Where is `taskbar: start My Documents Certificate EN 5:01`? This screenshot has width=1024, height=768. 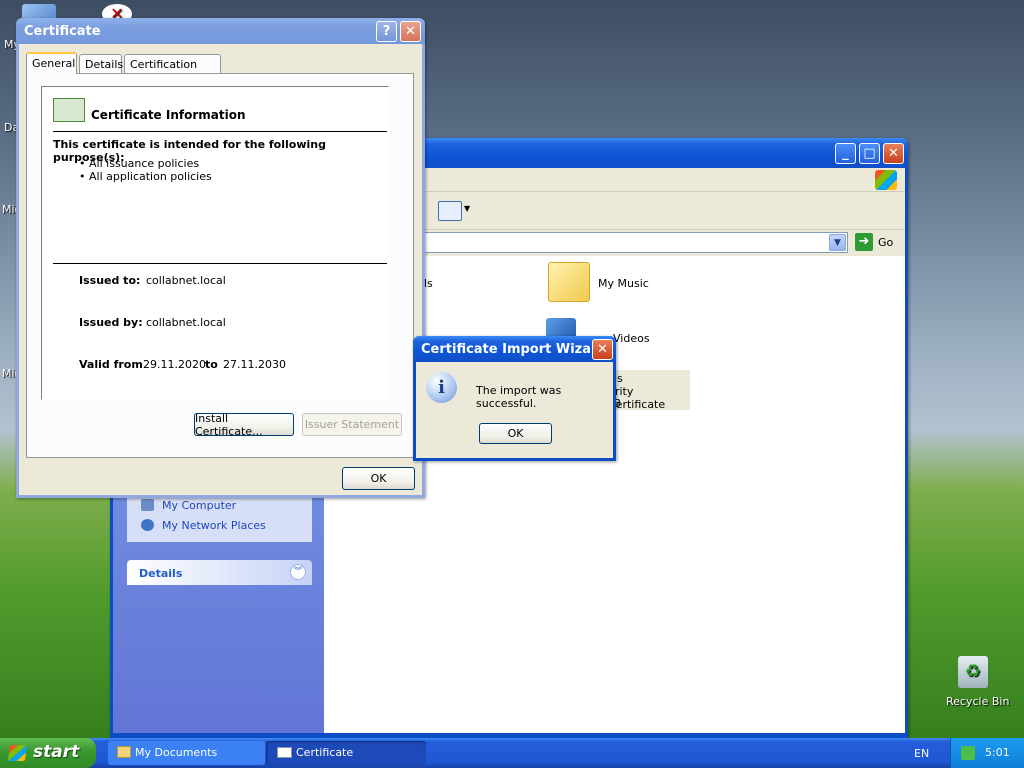
taskbar: start My Documents Certificate EN 5:01 is located at coordinates (512, 753).